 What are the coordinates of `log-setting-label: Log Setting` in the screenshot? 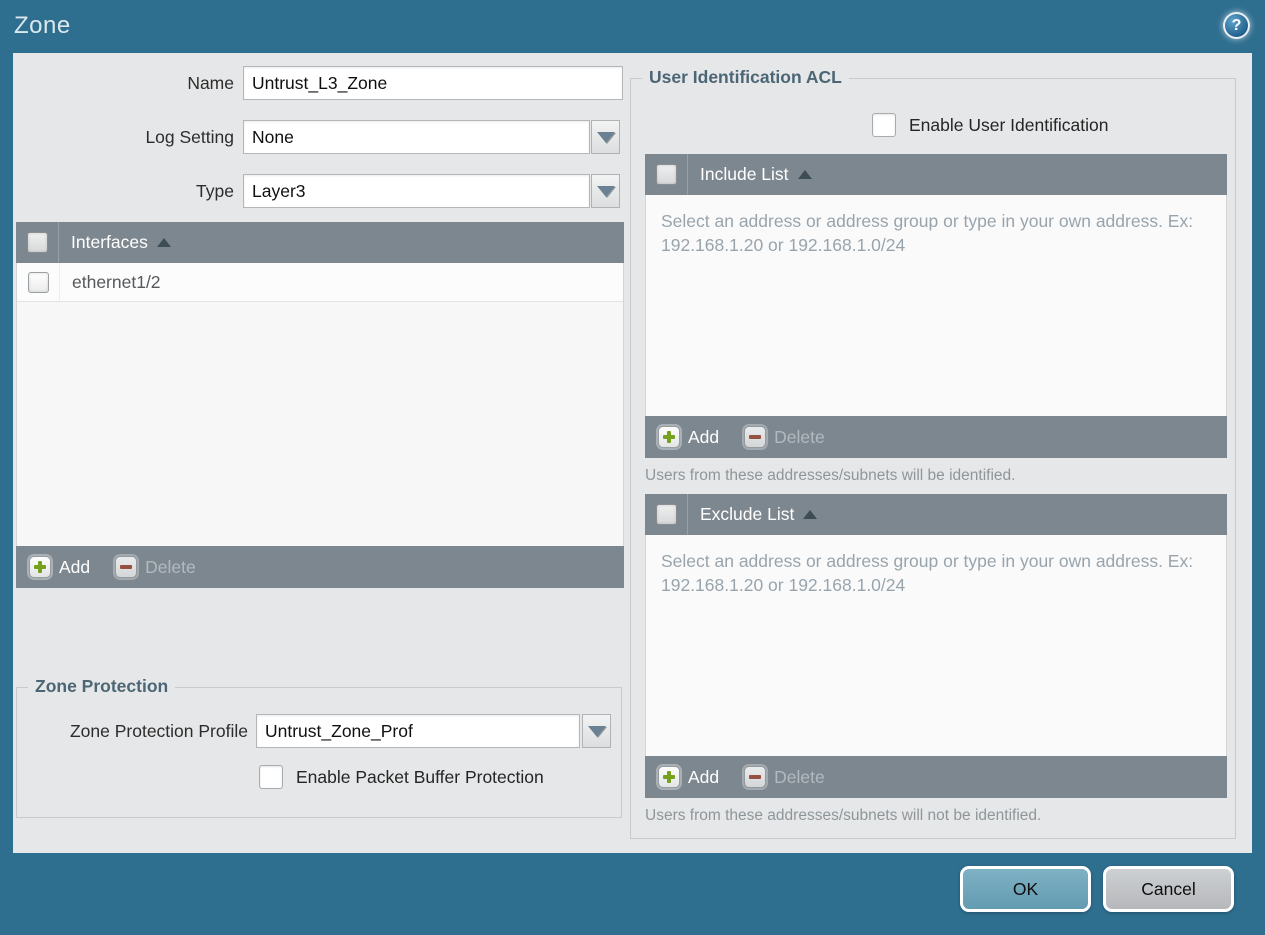 It's located at (189, 137).